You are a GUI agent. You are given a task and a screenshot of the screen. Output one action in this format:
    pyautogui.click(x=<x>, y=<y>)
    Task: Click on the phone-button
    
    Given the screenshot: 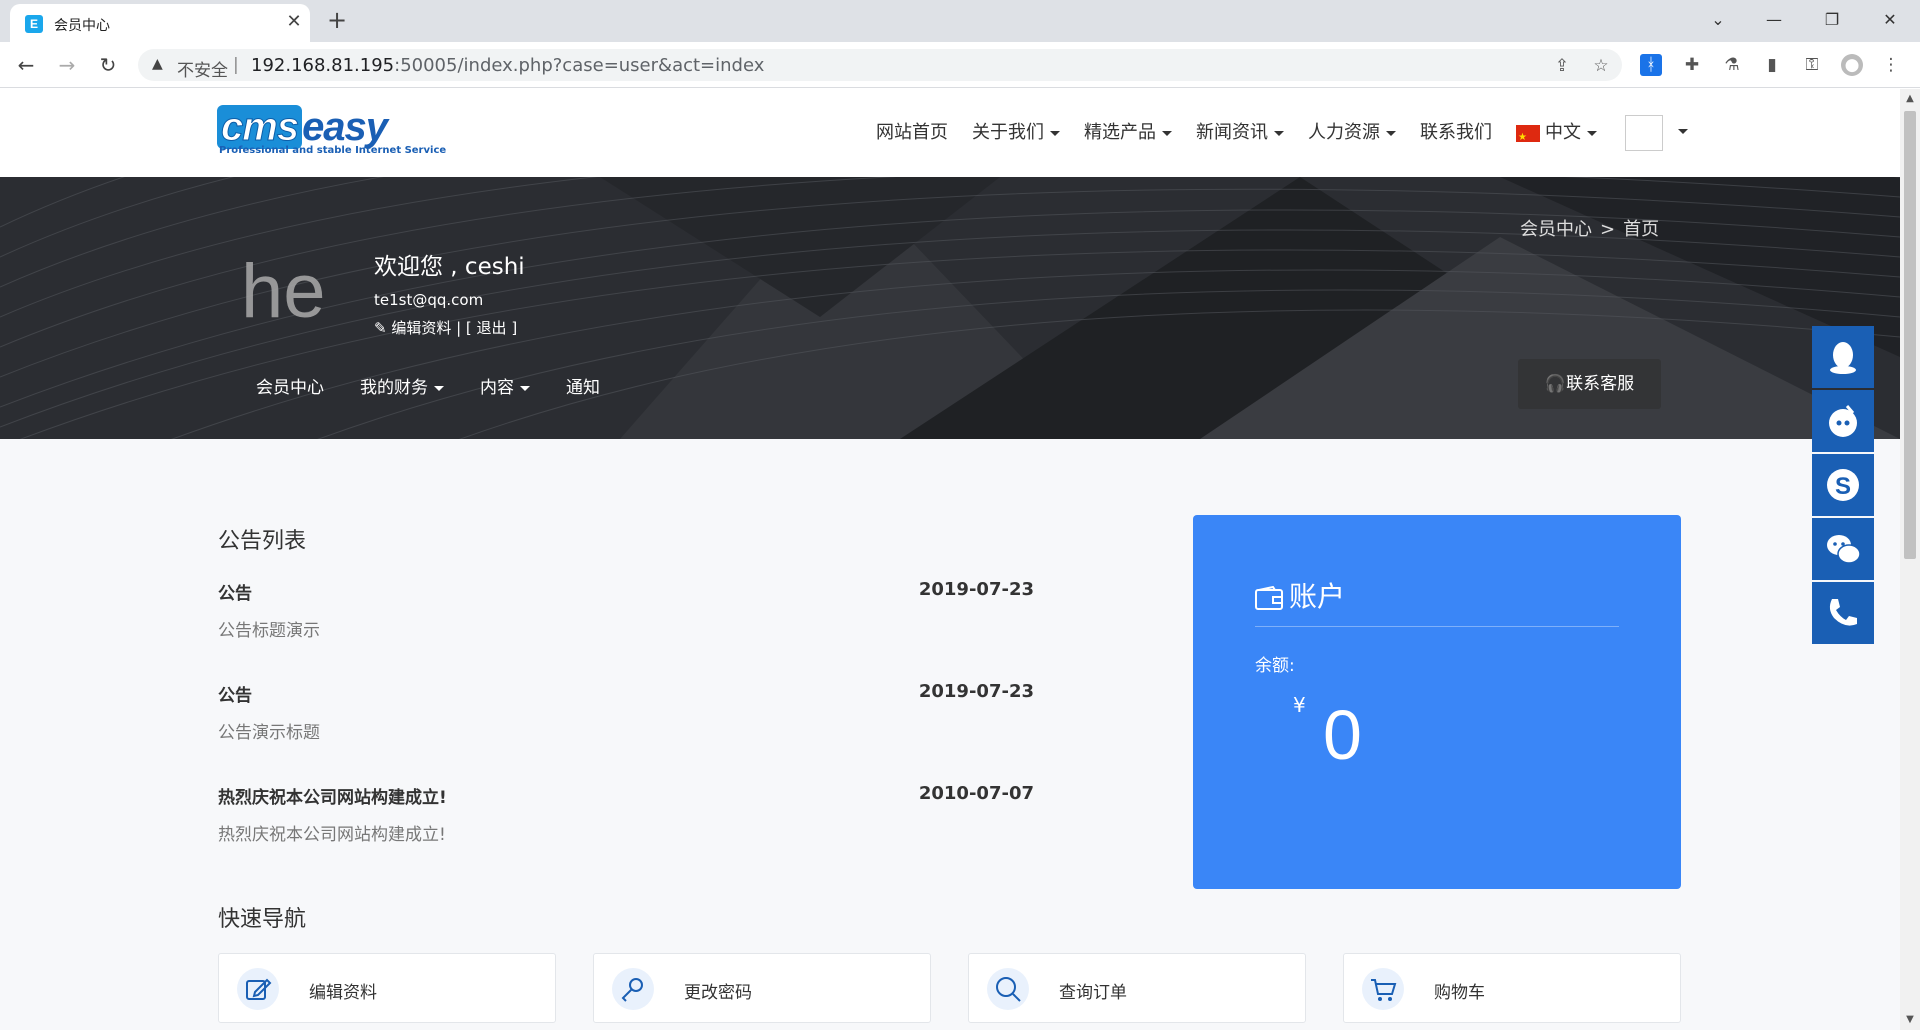 What is the action you would take?
    pyautogui.click(x=1843, y=613)
    